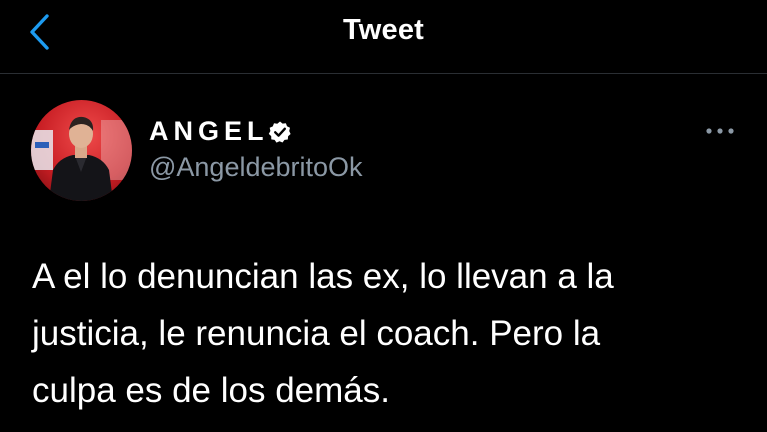 This screenshot has width=767, height=432. Describe the element at coordinates (280, 132) in the screenshot. I see `verified-badge-icon` at that location.